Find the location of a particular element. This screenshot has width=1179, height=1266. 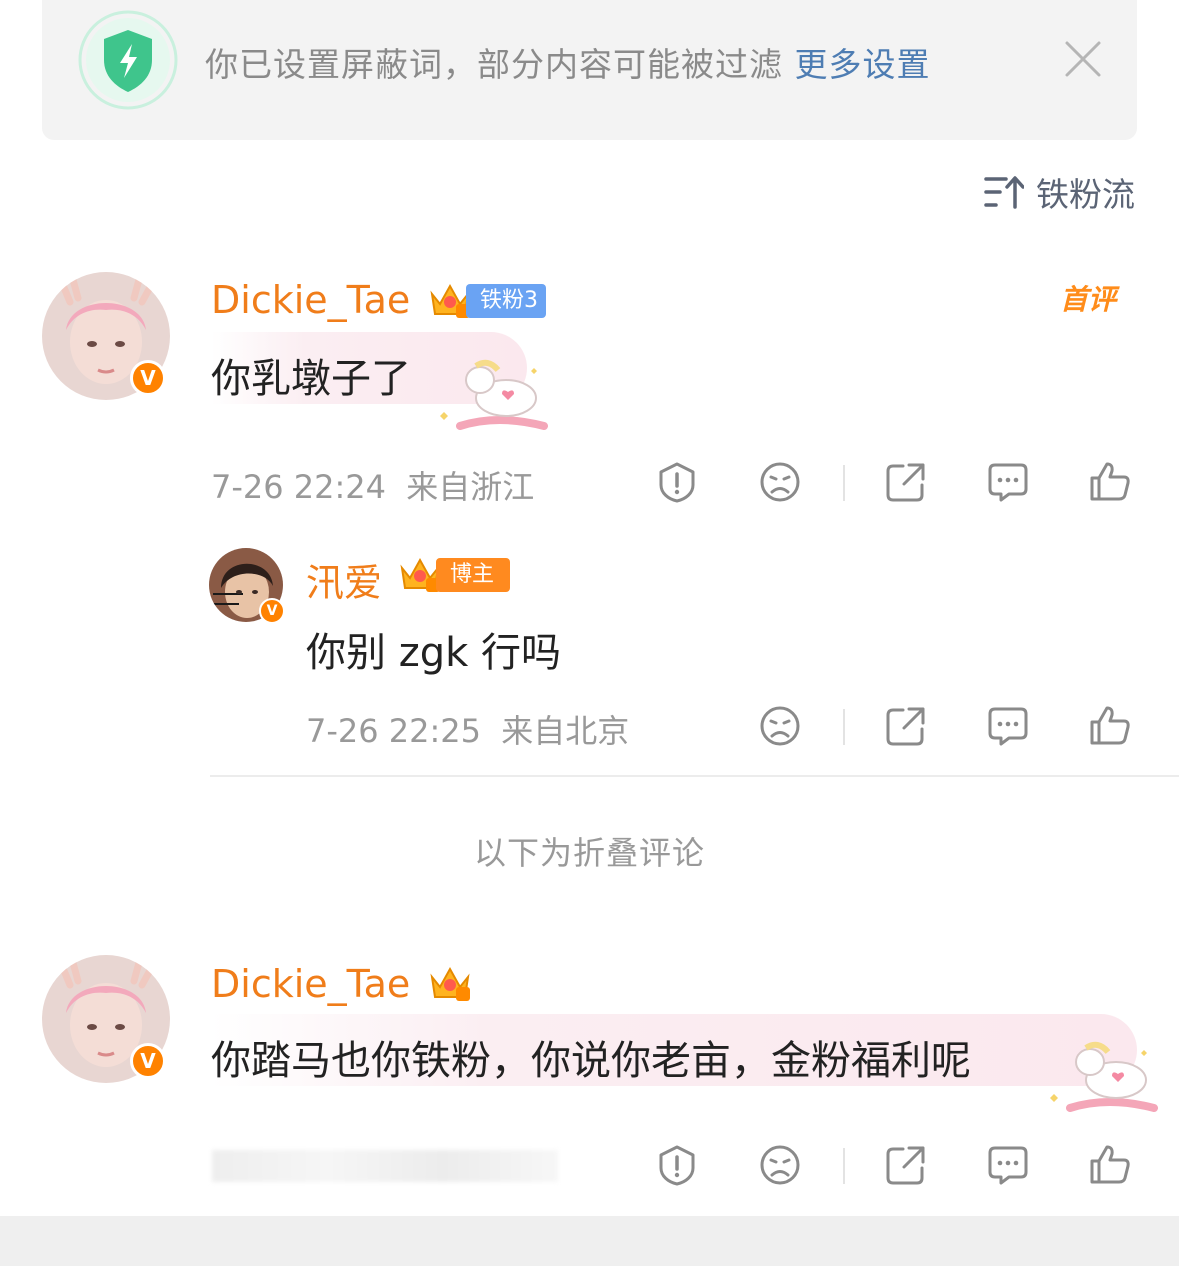

reply-meta: 7-26 22:25 来自北京 is located at coordinates (467, 729).